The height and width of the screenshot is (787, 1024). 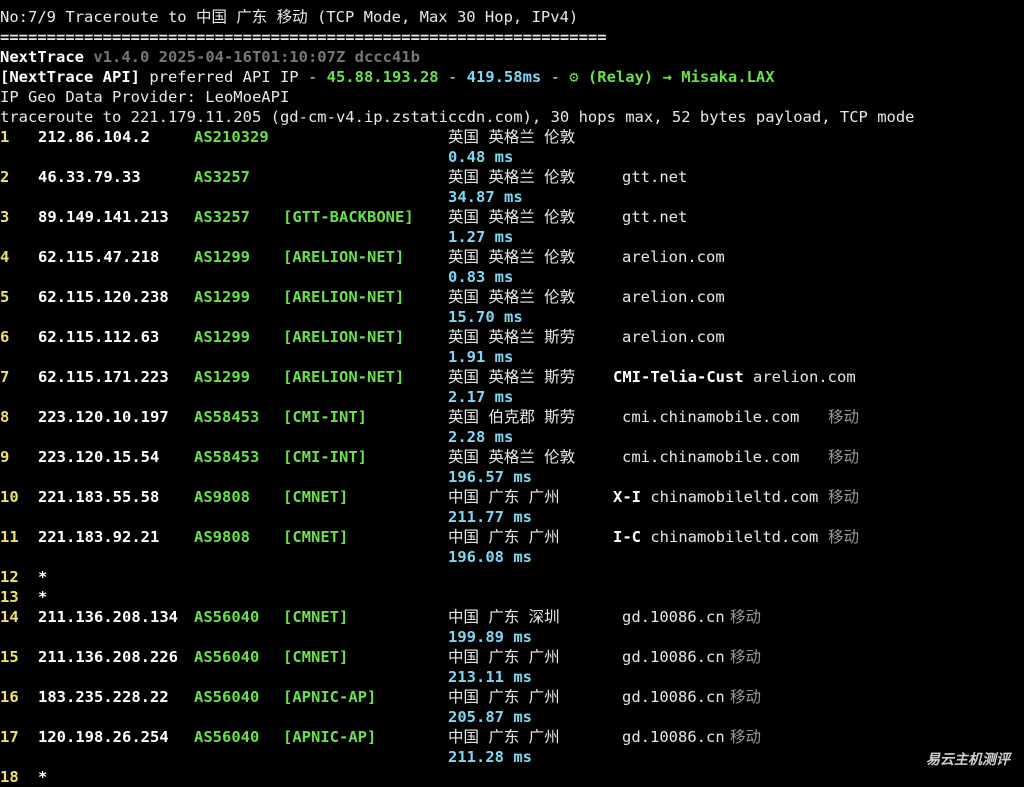 I want to click on hop-host: gtt.net, so click(x=654, y=217).